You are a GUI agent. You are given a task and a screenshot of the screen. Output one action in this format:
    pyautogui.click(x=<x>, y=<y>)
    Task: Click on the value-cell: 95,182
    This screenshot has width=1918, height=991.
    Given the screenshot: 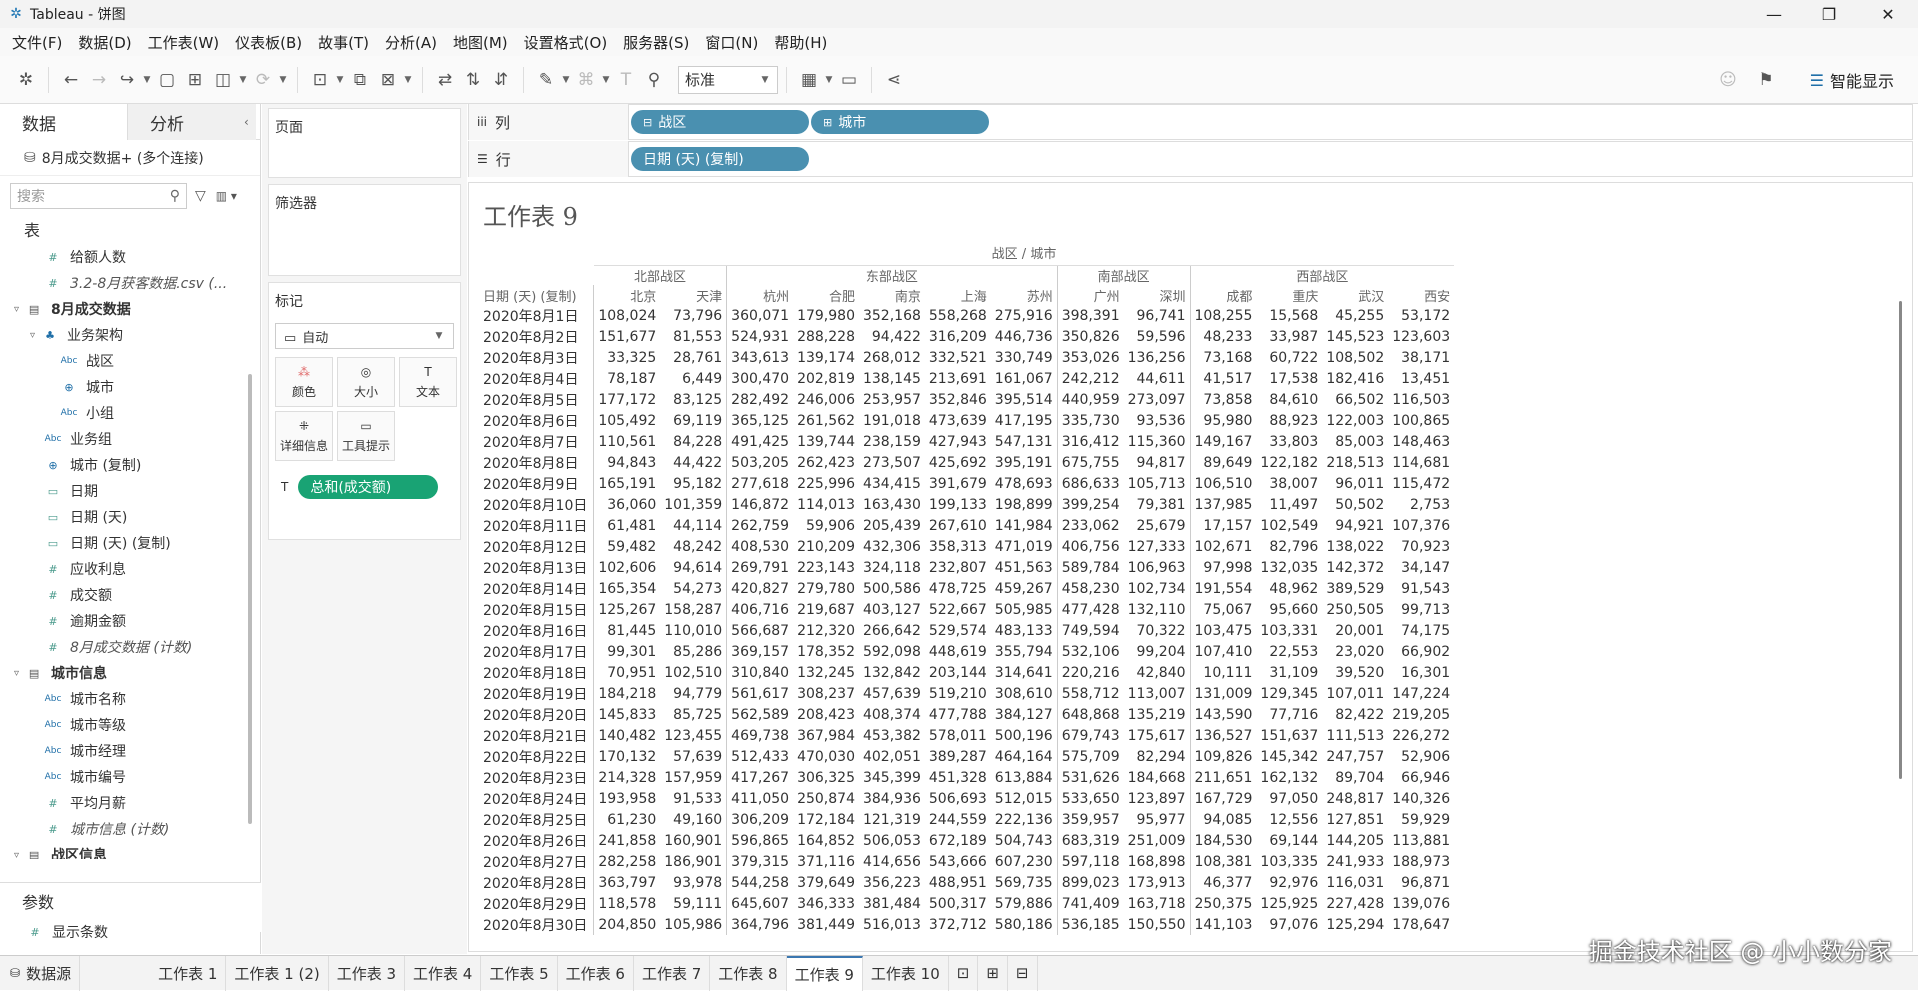 What is the action you would take?
    pyautogui.click(x=693, y=483)
    